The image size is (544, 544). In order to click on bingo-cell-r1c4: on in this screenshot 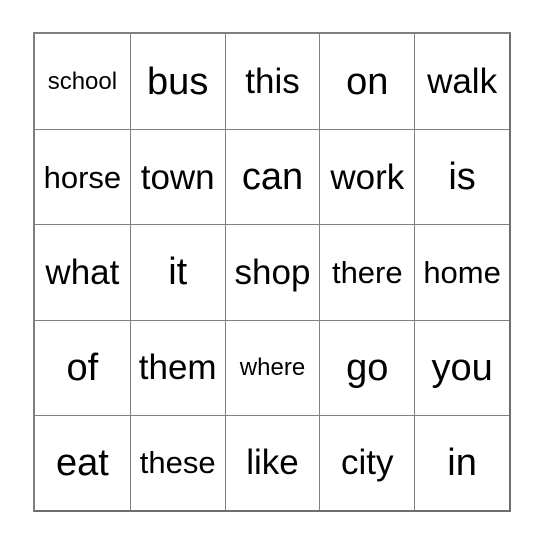, I will do `click(366, 82)`.